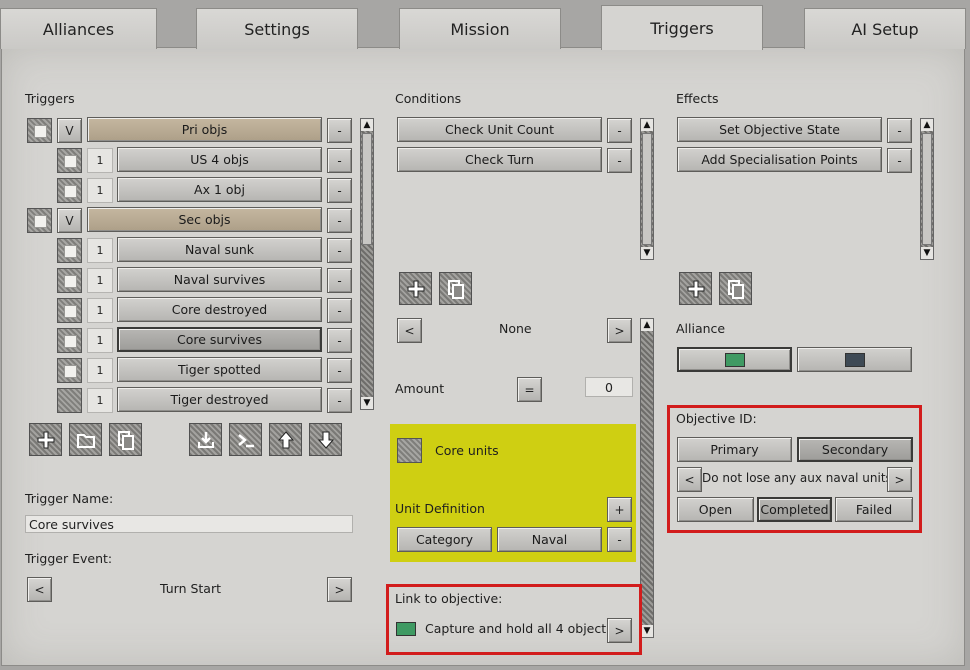 This screenshot has width=970, height=670. Describe the element at coordinates (885, 28) in the screenshot. I see `tab-ai-setup: AI Setup` at that location.